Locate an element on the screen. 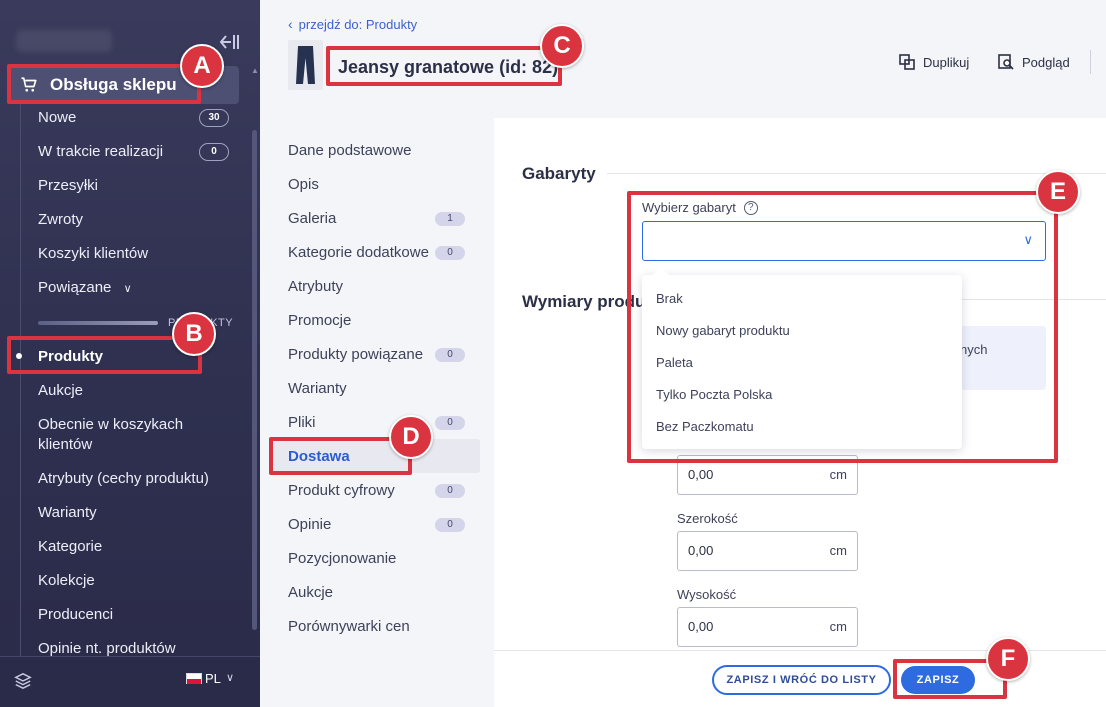 The width and height of the screenshot is (1106, 707). sidebar-item-collections: Kolekcje is located at coordinates (66, 580).